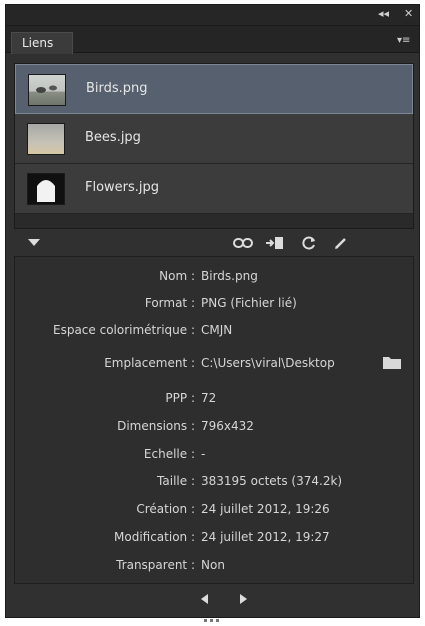 The height and width of the screenshot is (626, 425). What do you see at coordinates (122, 187) in the screenshot?
I see `link-name: Flowers.jpg` at bounding box center [122, 187].